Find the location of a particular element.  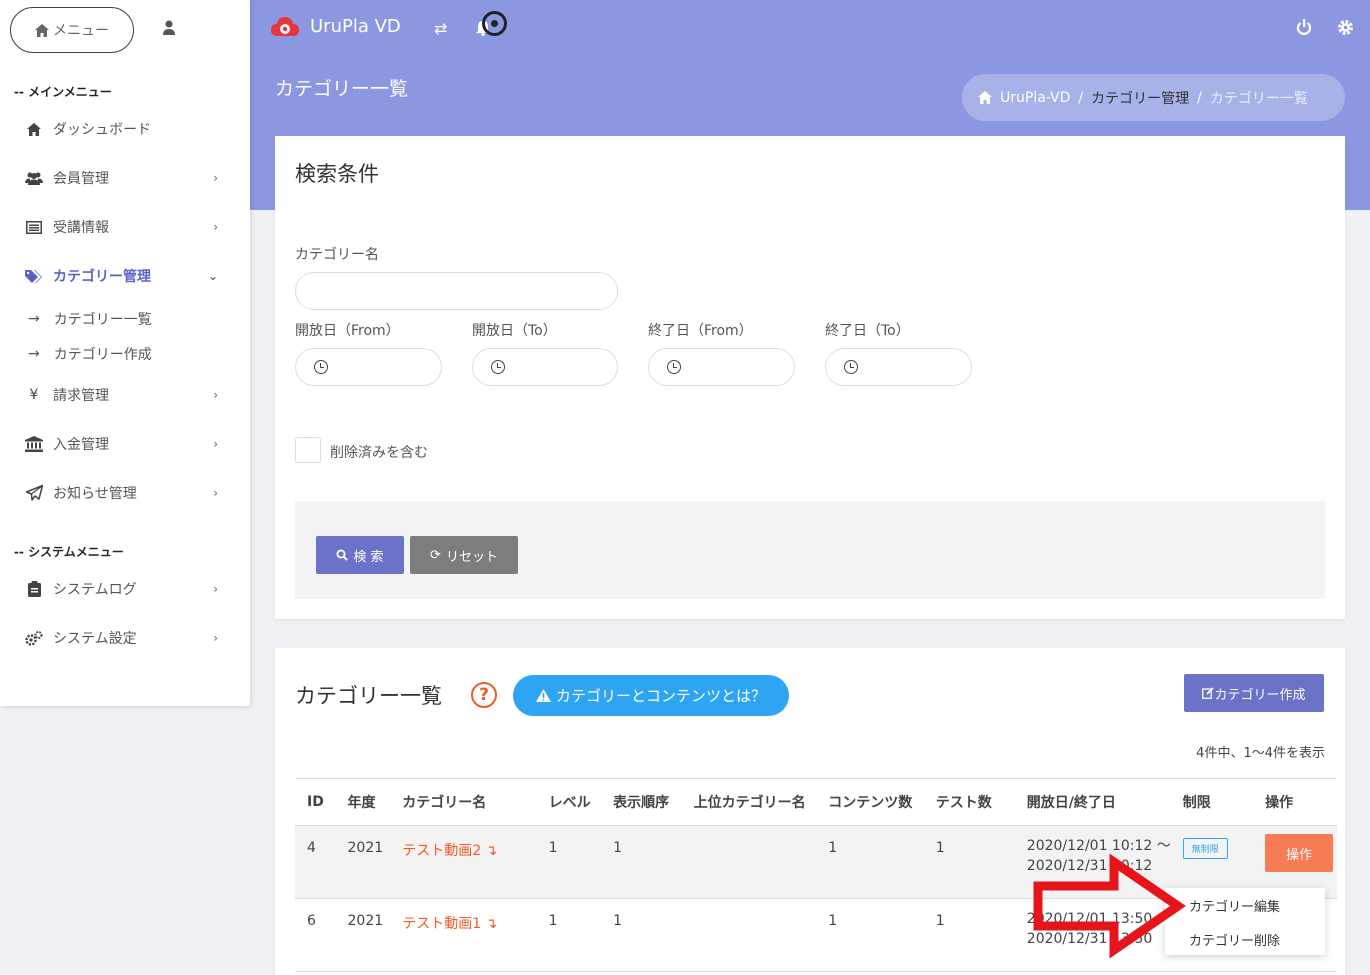

category-name-link: テスト動画2 ↴ is located at coordinates (449, 851).